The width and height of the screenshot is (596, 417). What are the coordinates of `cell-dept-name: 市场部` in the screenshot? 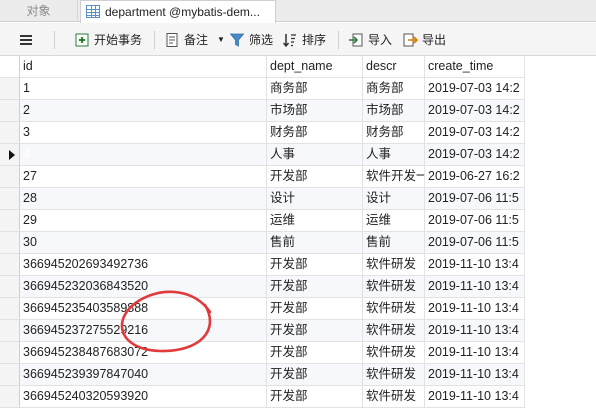 It's located at (315, 111).